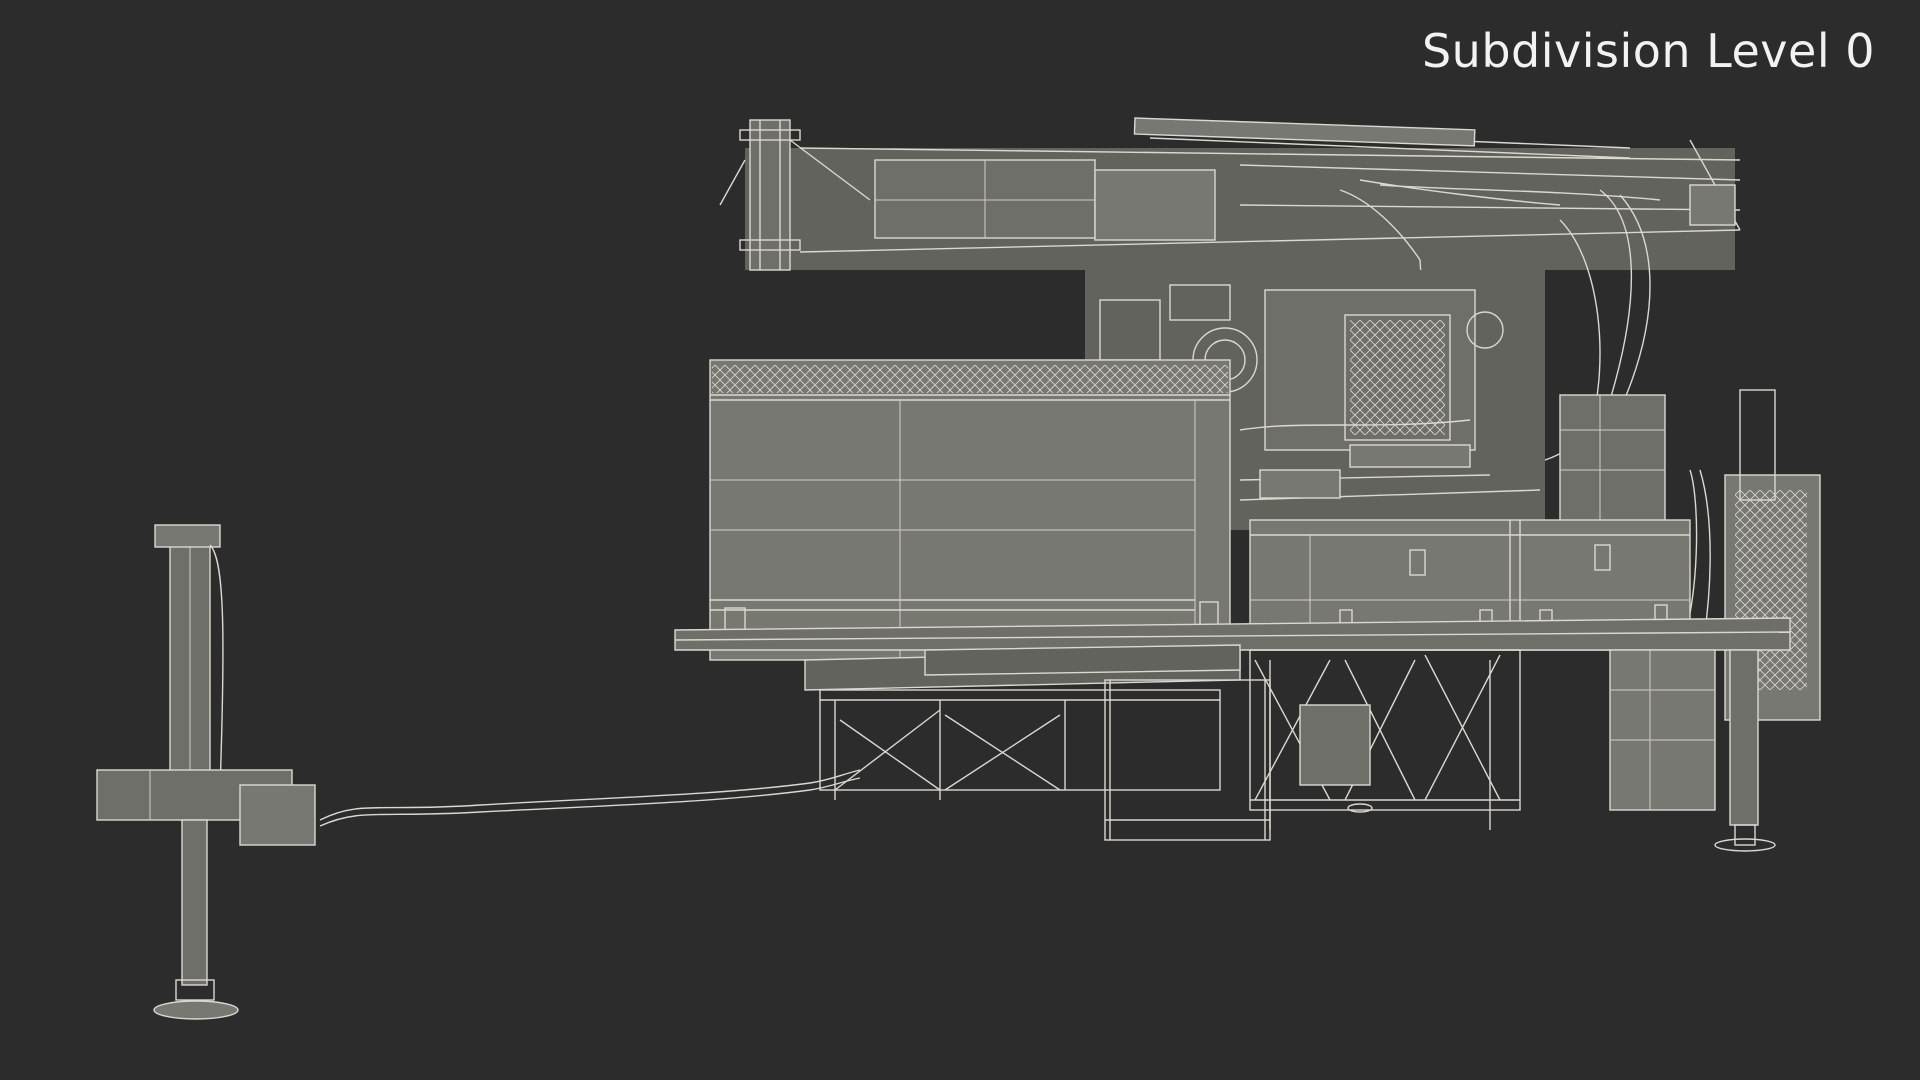 The height and width of the screenshot is (1080, 1920). What do you see at coordinates (970, 510) in the screenshot?
I see `water-tank` at bounding box center [970, 510].